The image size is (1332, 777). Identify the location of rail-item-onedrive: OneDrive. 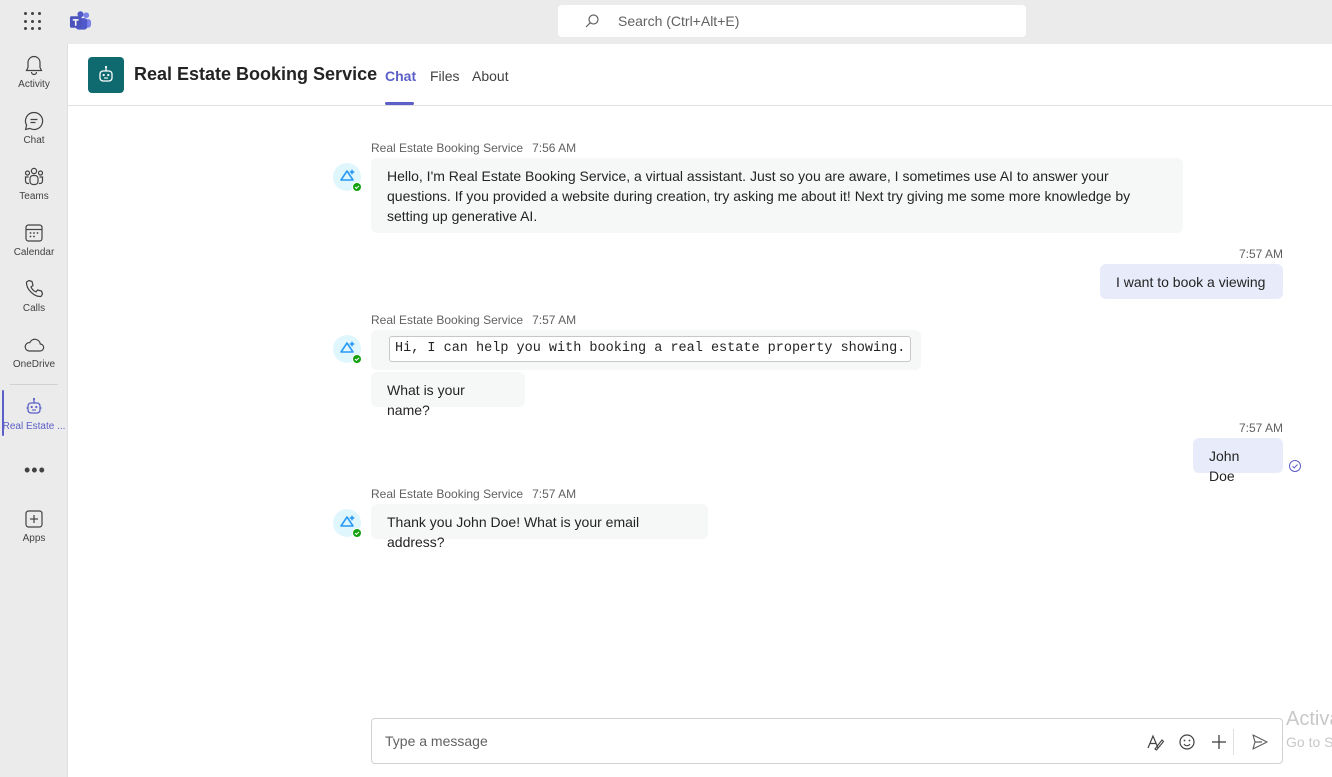
(34, 360).